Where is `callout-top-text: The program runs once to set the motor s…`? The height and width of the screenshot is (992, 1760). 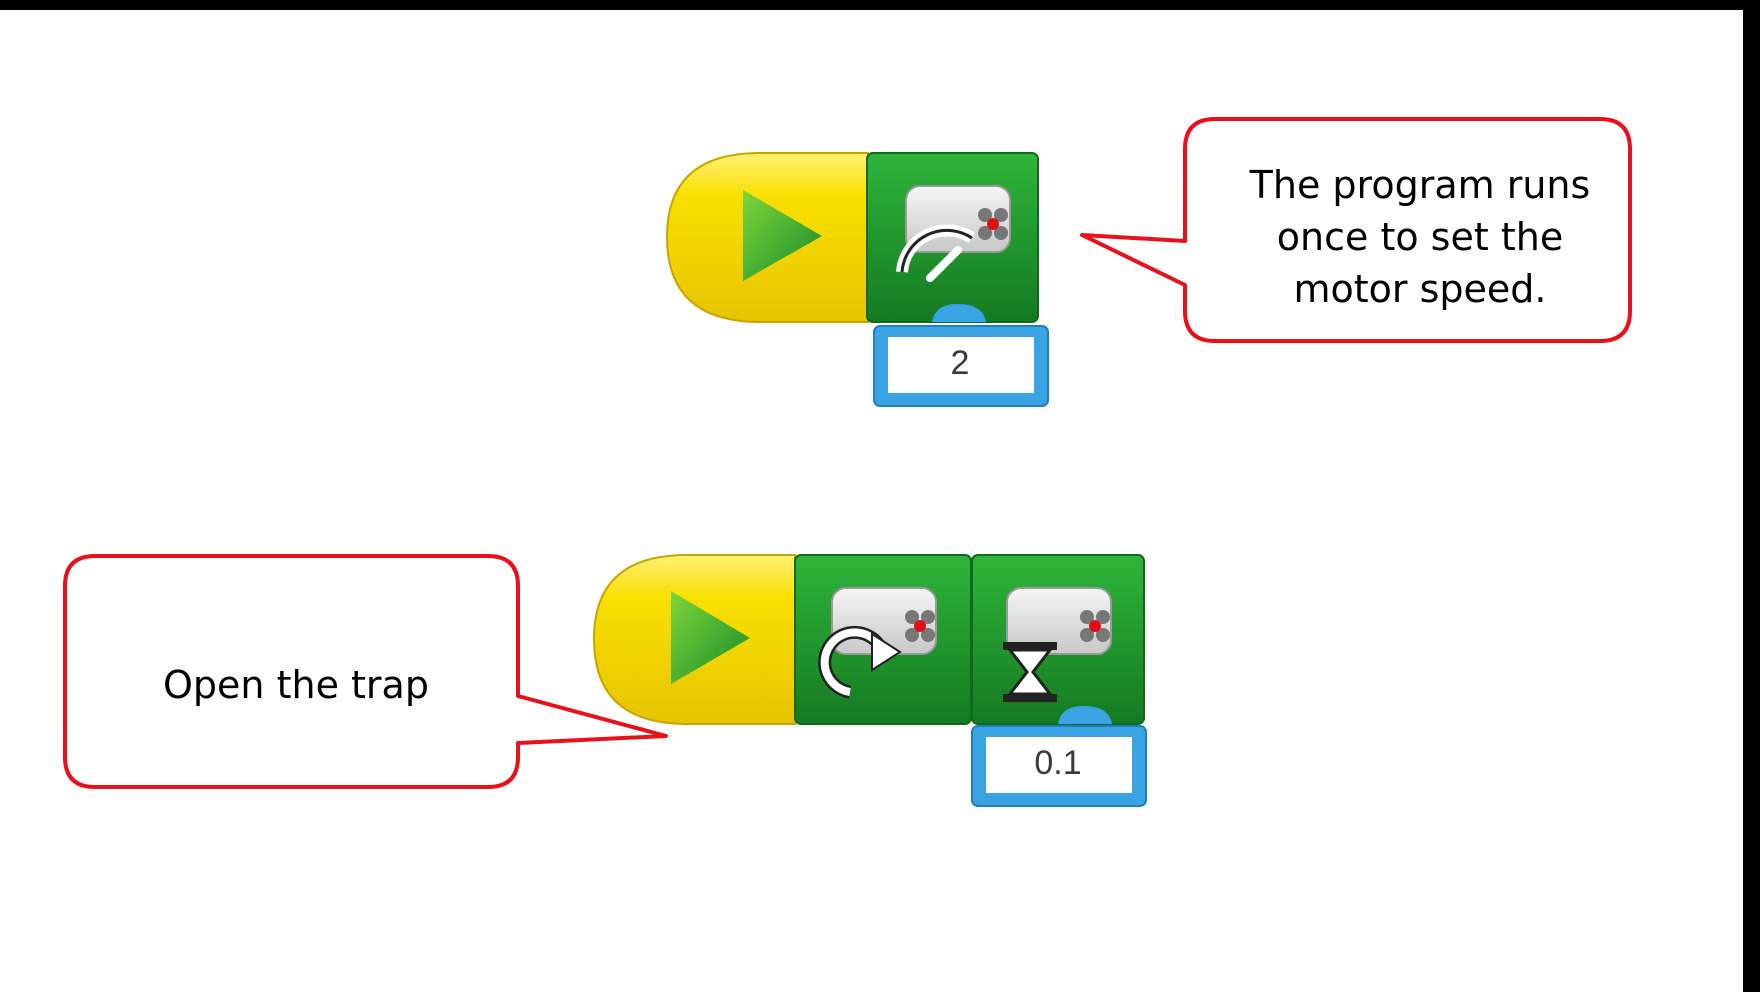
callout-top-text: The program runs once to set the motor s… is located at coordinates (1420, 237).